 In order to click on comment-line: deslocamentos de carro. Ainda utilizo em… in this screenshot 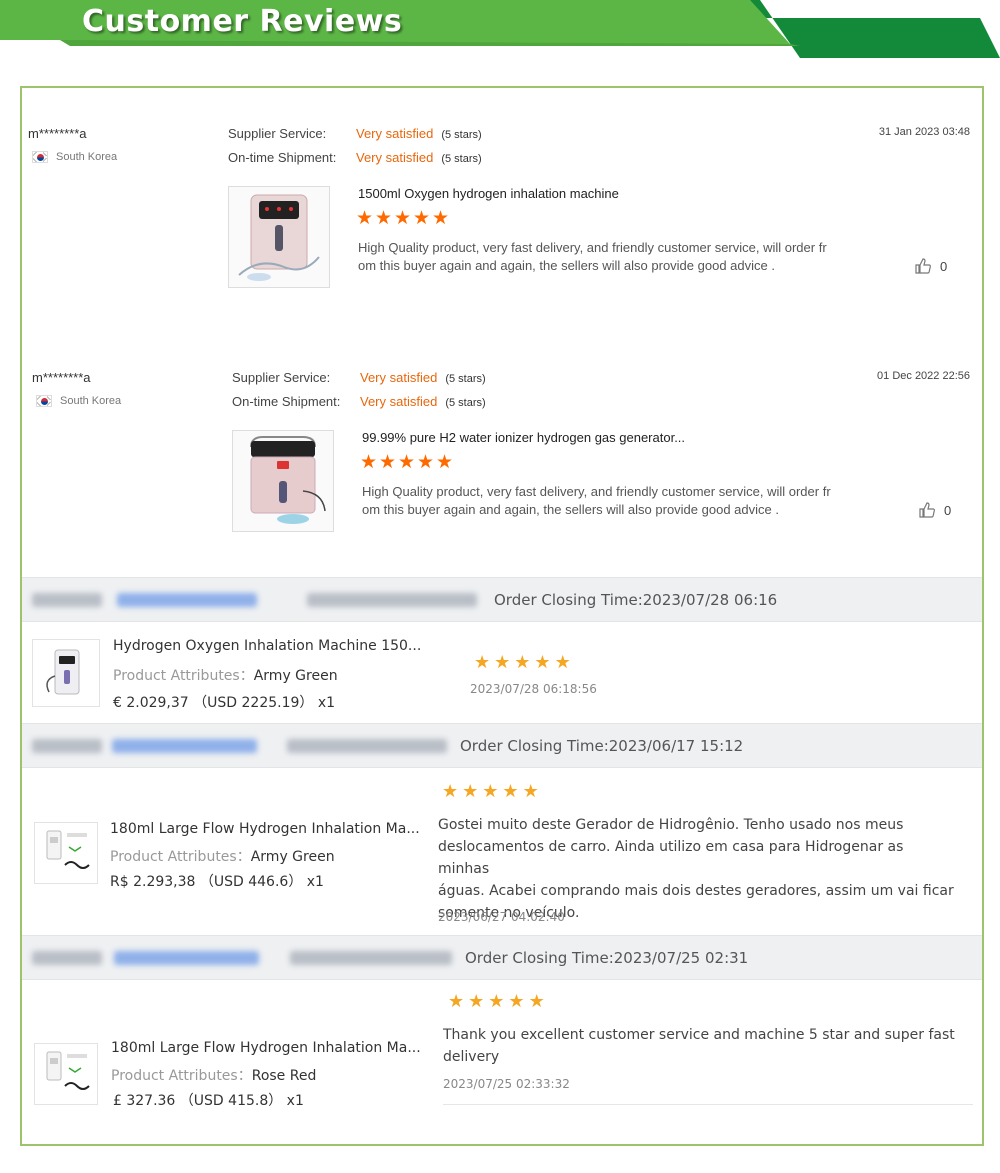, I will do `click(671, 858)`.